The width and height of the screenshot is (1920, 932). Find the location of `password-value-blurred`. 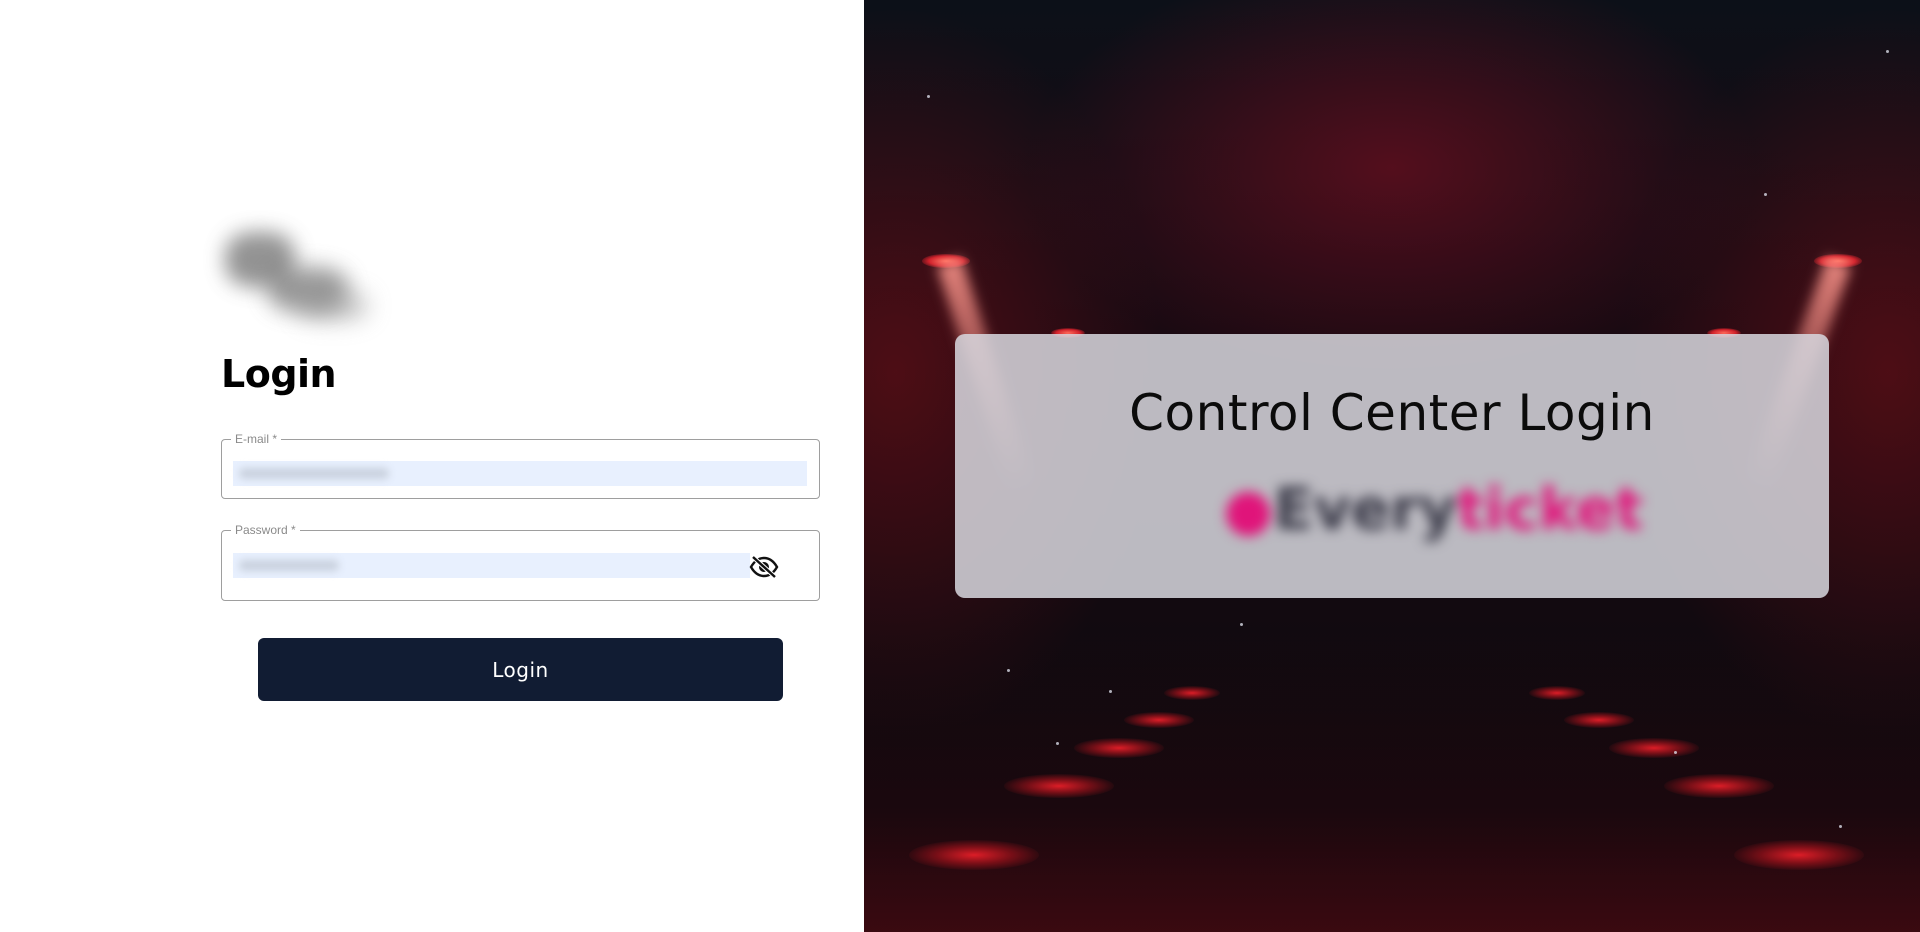

password-value-blurred is located at coordinates (289, 565).